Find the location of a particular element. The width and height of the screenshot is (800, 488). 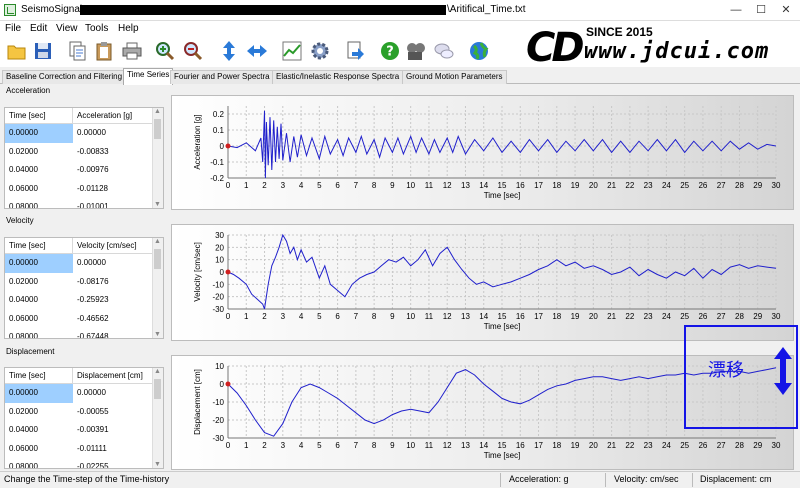

globe-icon is located at coordinates (479, 51).